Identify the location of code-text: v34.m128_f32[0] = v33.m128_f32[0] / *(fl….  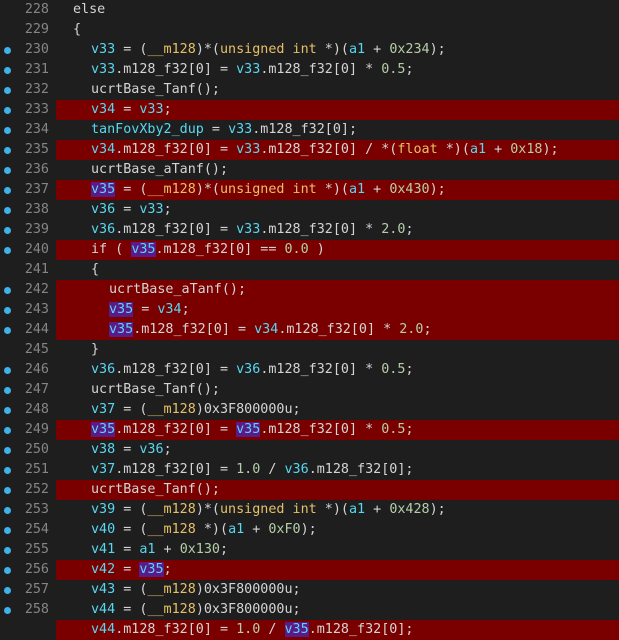
(325, 150).